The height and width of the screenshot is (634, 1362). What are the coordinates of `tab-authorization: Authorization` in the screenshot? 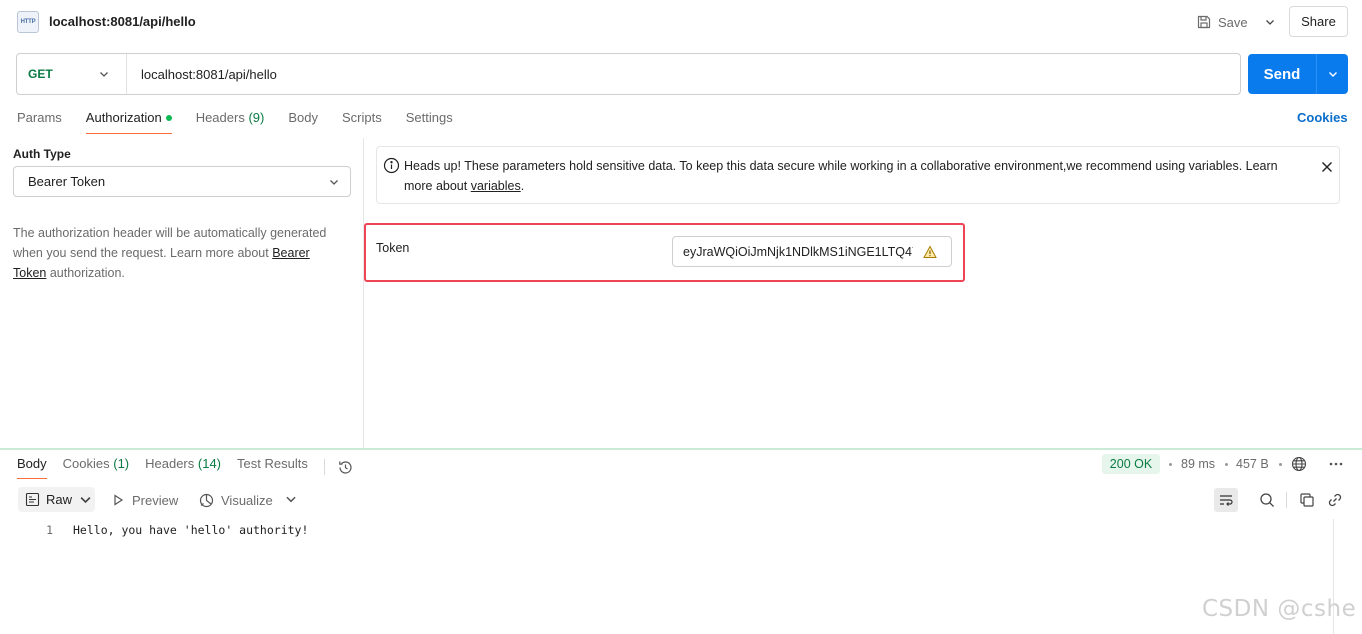 It's located at (128, 121).